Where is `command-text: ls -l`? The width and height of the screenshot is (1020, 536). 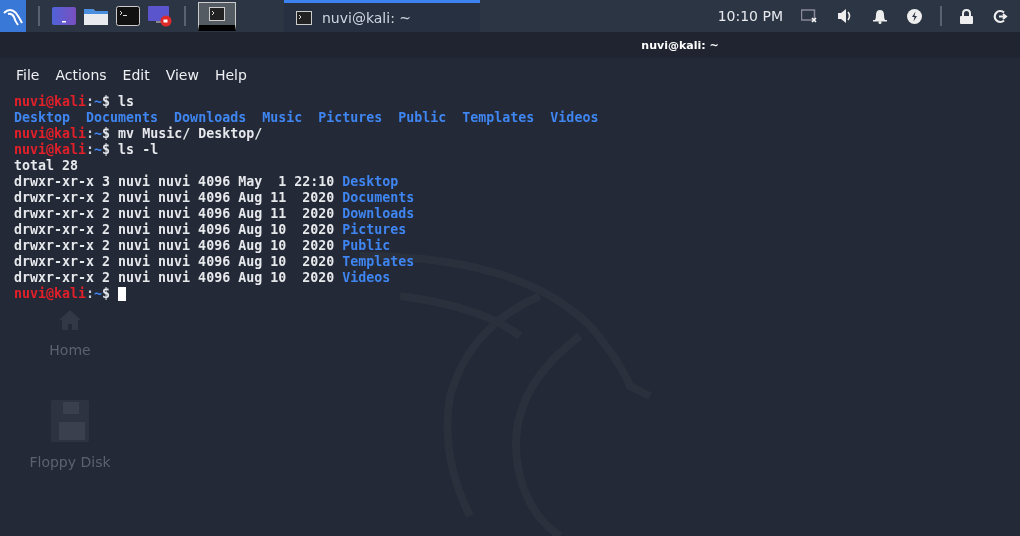
command-text: ls -l is located at coordinates (138, 150).